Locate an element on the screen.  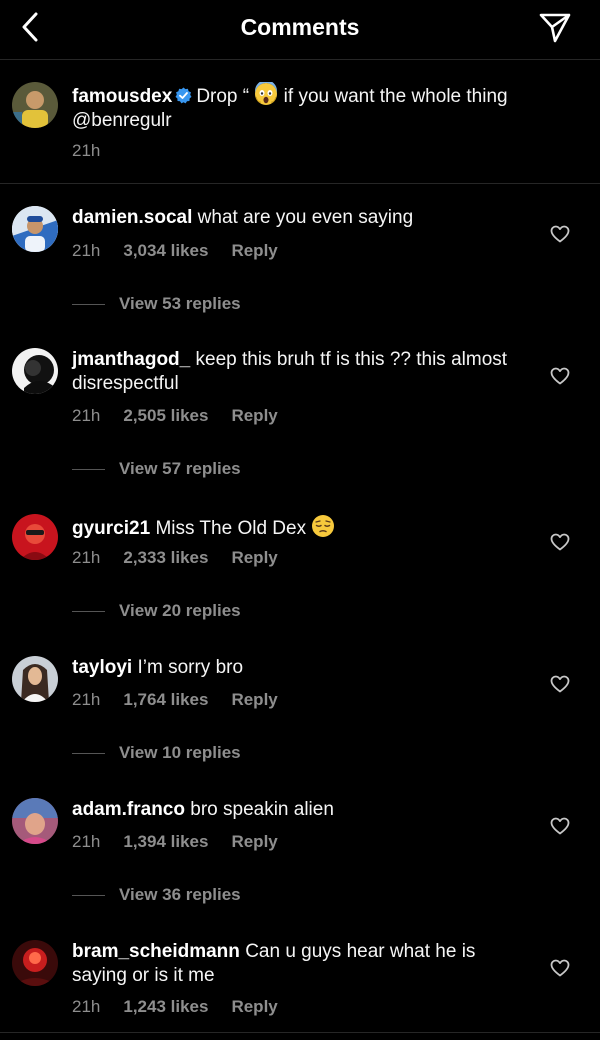
view-replies-button: View 10 replies is located at coordinates (156, 753).